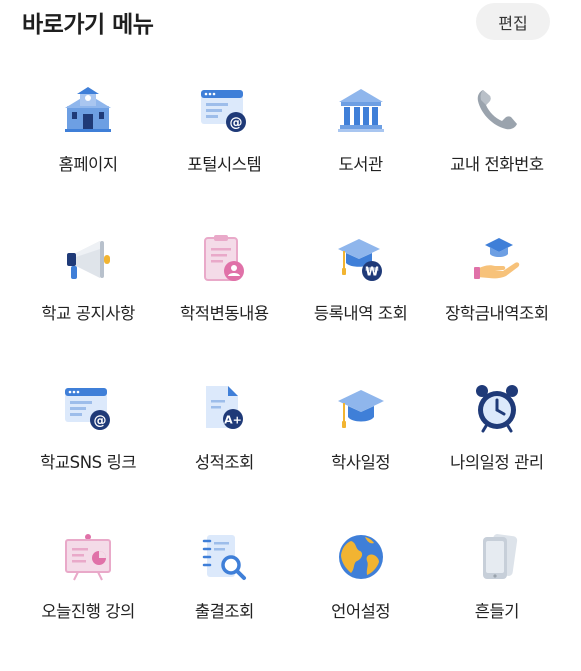 Image resolution: width=581 pixels, height=671 pixels. I want to click on graduation-cap-won-icon: ₩, so click(361, 259).